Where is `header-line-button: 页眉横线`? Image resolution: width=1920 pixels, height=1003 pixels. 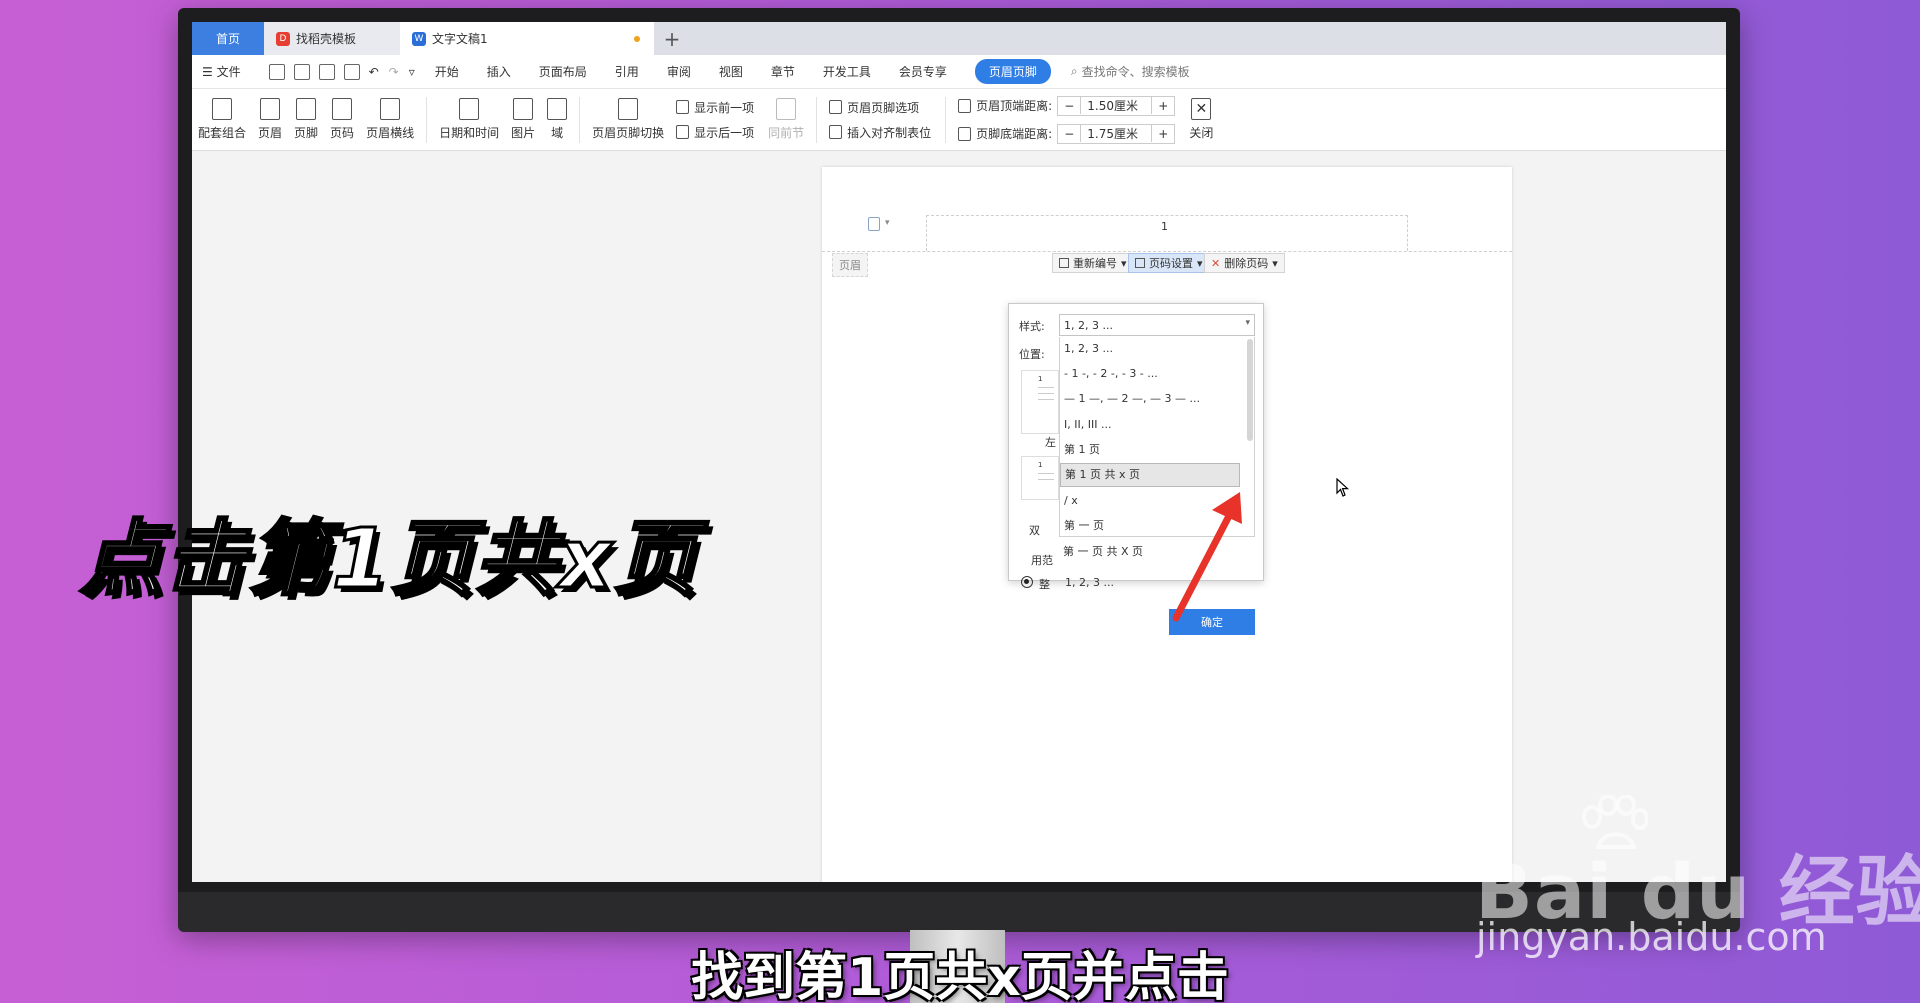 header-line-button: 页眉横线 is located at coordinates (390, 119).